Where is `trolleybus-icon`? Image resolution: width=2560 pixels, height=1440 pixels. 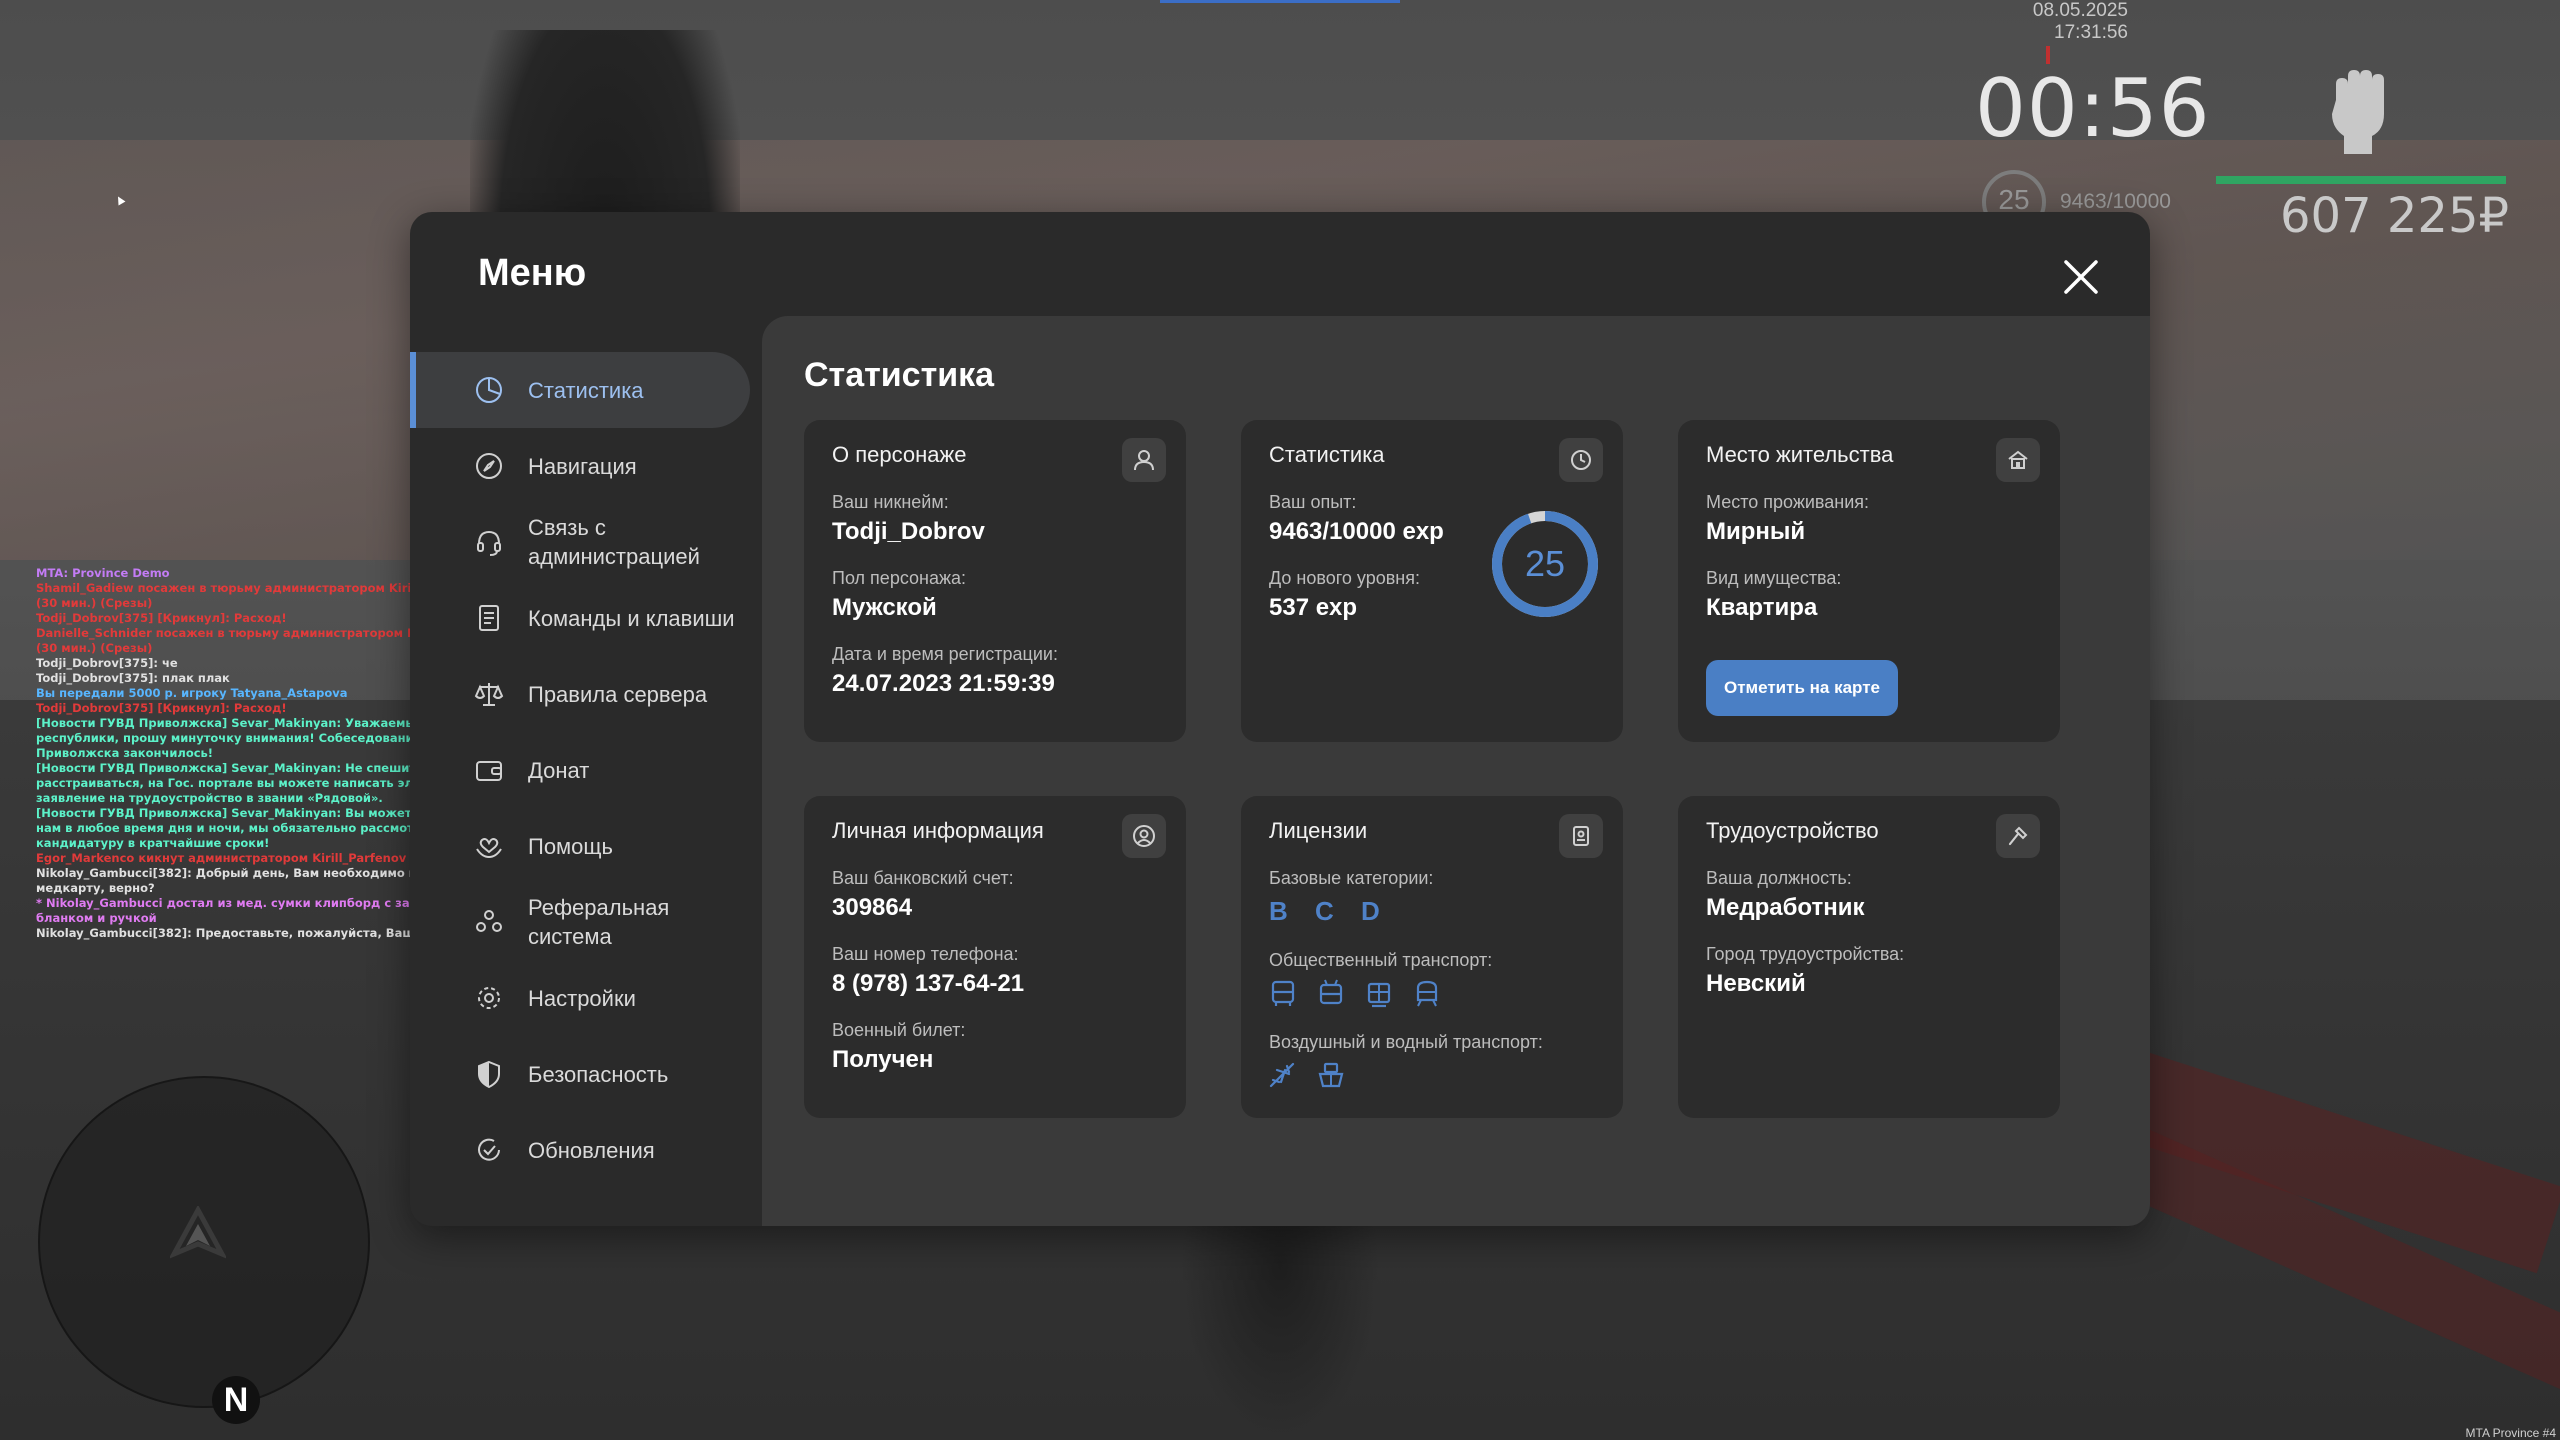
trolleybus-icon is located at coordinates (1331, 992).